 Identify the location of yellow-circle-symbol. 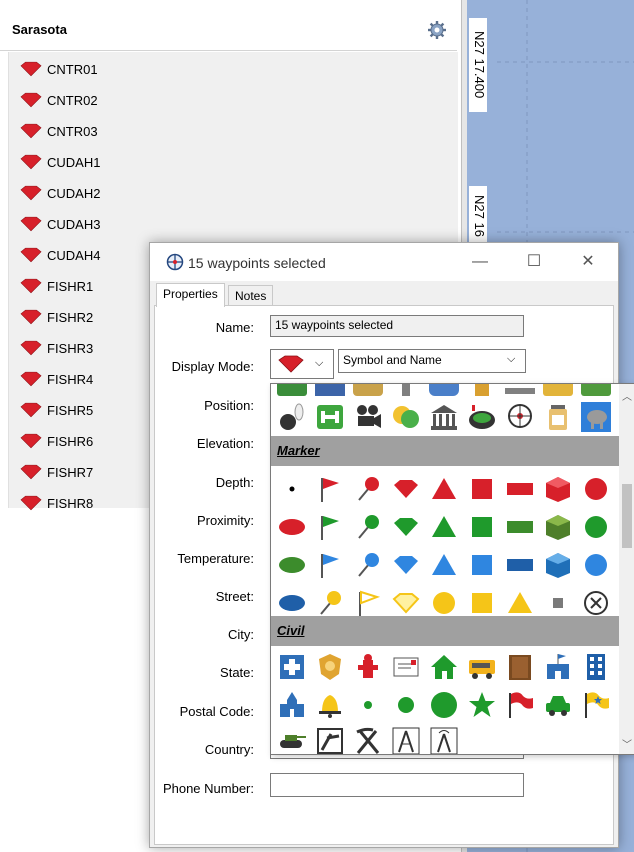
(444, 603).